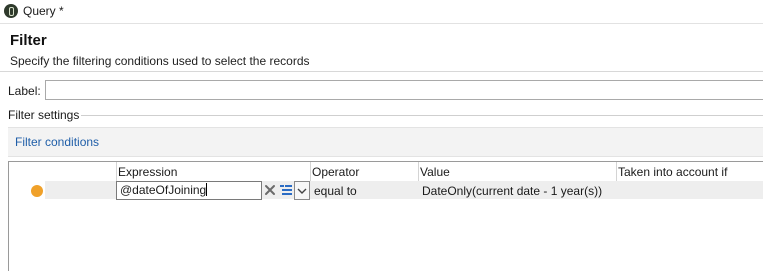  I want to click on window-title: Query *, so click(43, 11).